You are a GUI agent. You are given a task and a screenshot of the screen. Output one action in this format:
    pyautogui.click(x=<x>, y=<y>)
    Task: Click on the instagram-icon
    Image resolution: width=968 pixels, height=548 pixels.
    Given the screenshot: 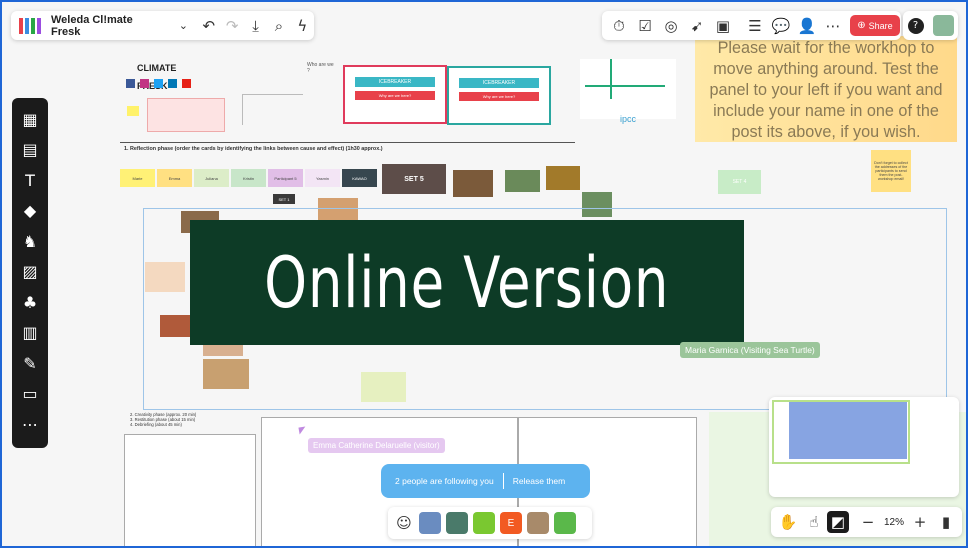 What is the action you would take?
    pyautogui.click(x=144, y=83)
    